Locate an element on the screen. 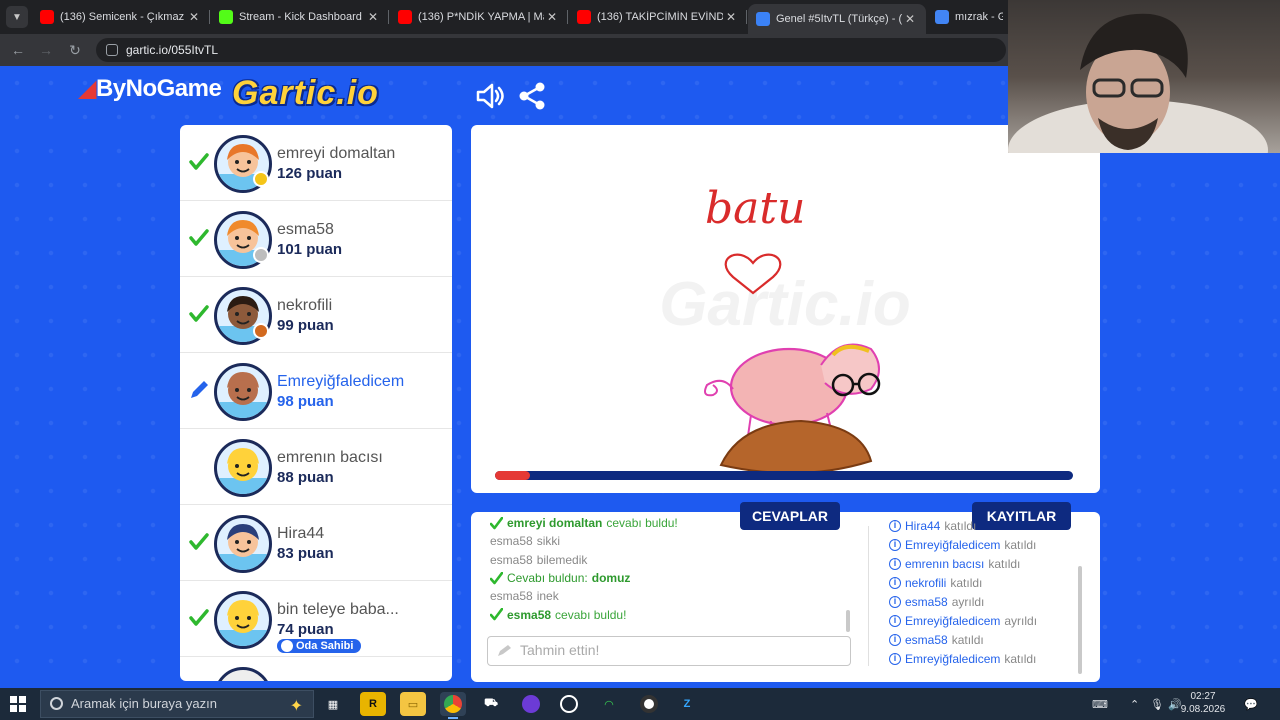 This screenshot has height=720, width=1280. tray-keyboard-icon: ⌨ is located at coordinates (1100, 704).